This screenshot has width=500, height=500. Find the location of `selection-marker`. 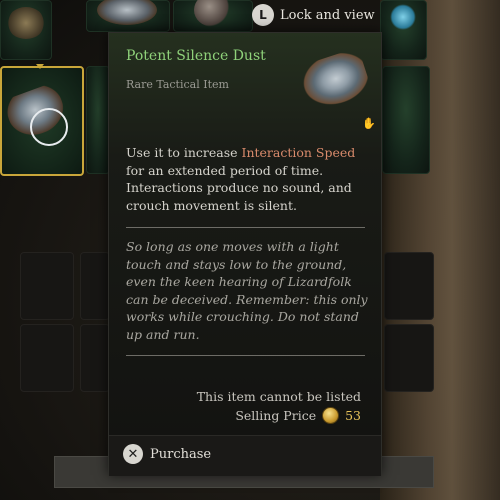

selection-marker is located at coordinates (40, 66).